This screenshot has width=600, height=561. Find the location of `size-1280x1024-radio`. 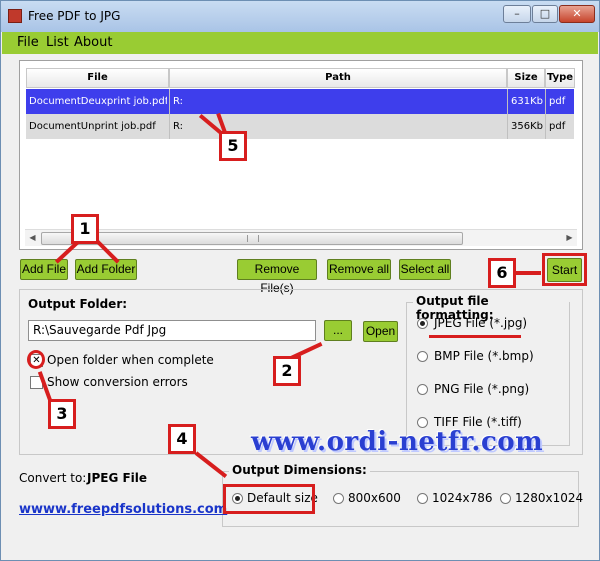

size-1280x1024-radio is located at coordinates (505, 498).